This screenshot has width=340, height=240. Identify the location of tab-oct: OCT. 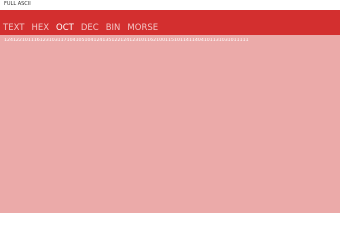
(65, 28).